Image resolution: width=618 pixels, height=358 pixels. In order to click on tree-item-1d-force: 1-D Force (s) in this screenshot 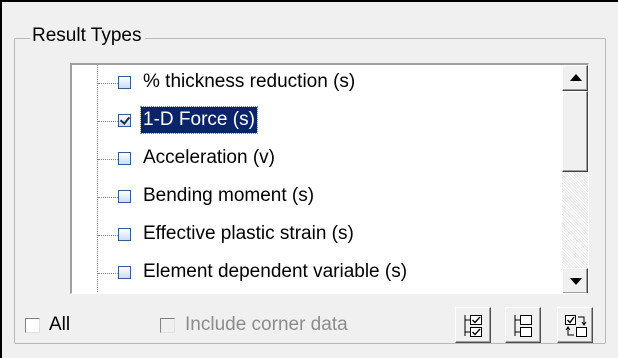, I will do `click(317, 121)`.